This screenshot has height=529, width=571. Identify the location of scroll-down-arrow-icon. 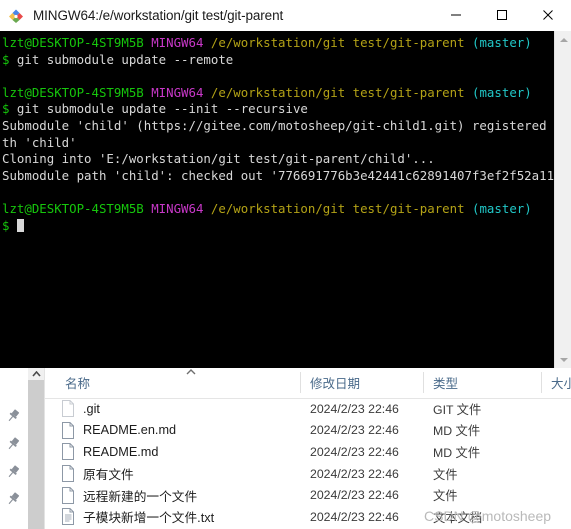
(563, 359).